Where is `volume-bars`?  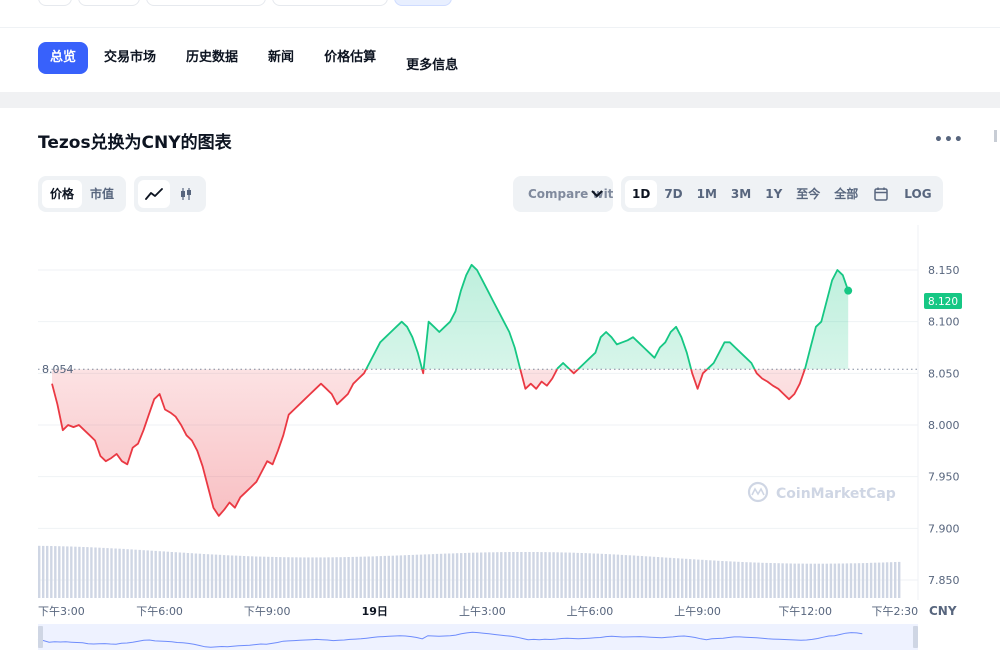 volume-bars is located at coordinates (469, 571).